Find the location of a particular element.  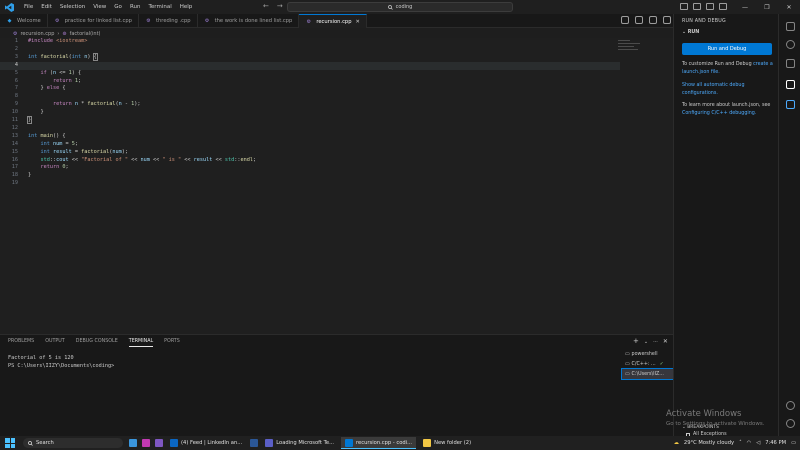

tab-debug-console: DEBUG CONSOLE is located at coordinates (97, 343).